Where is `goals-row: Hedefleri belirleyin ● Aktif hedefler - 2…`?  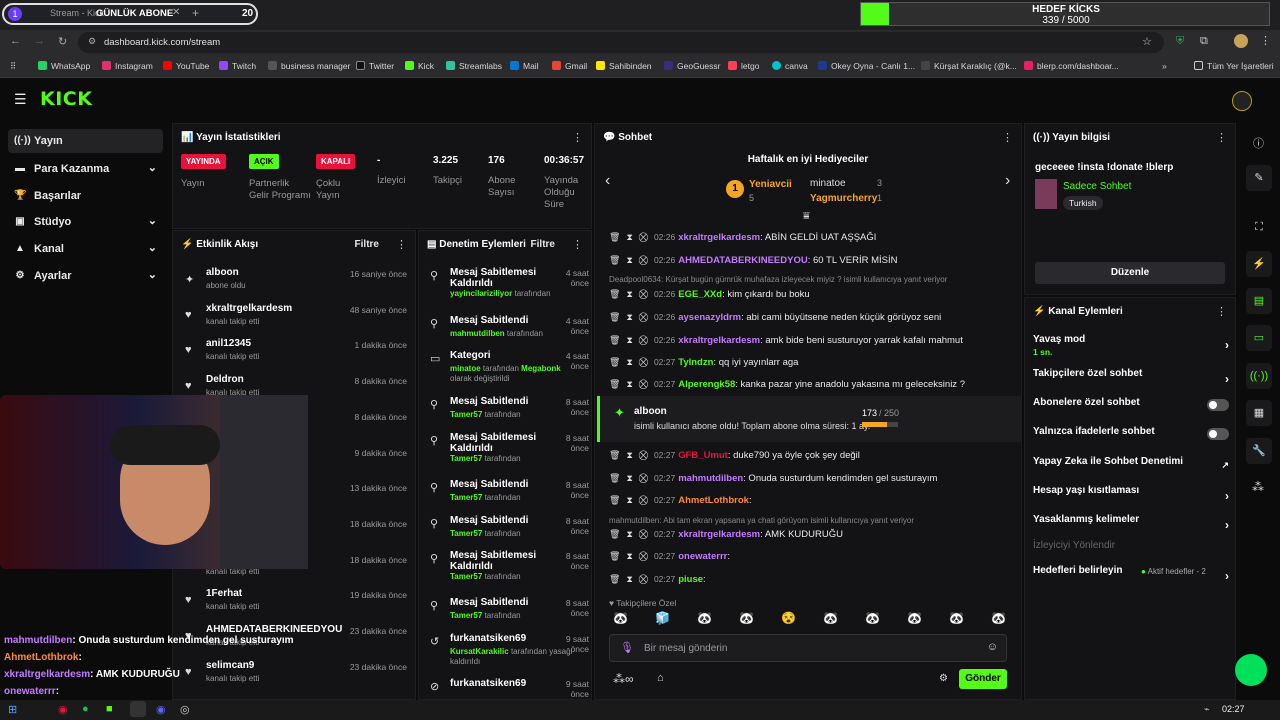 goals-row: Hedefleri belirleyin ● Aktif hedefler - 2… is located at coordinates (1131, 578).